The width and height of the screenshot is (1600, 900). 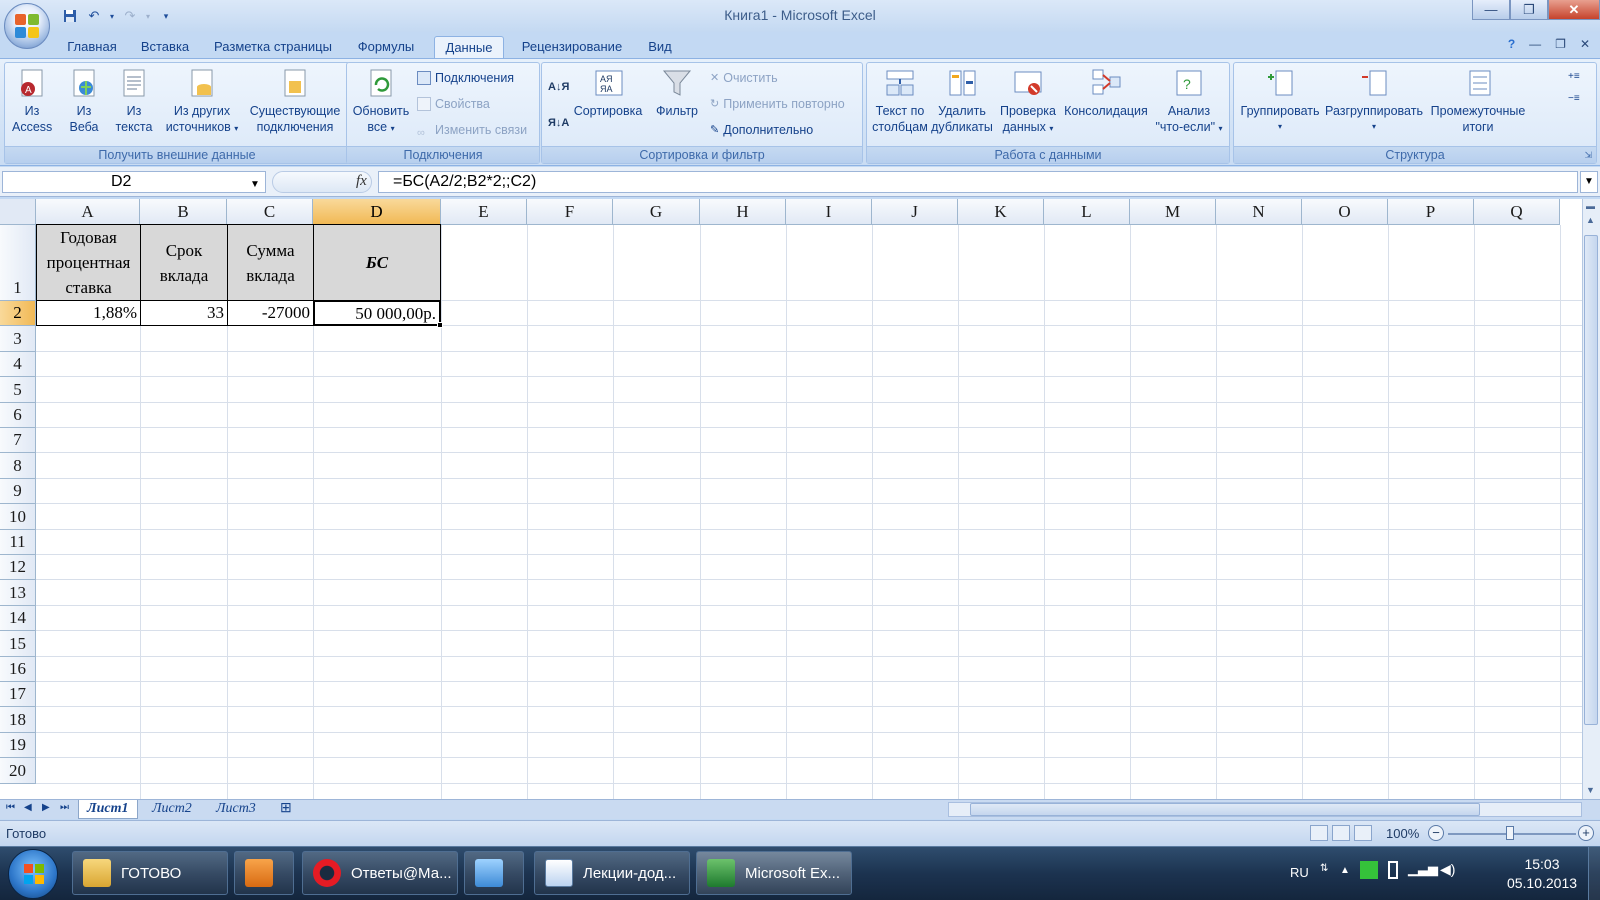 I want to click on connections-button: Подключения, so click(x=465, y=78).